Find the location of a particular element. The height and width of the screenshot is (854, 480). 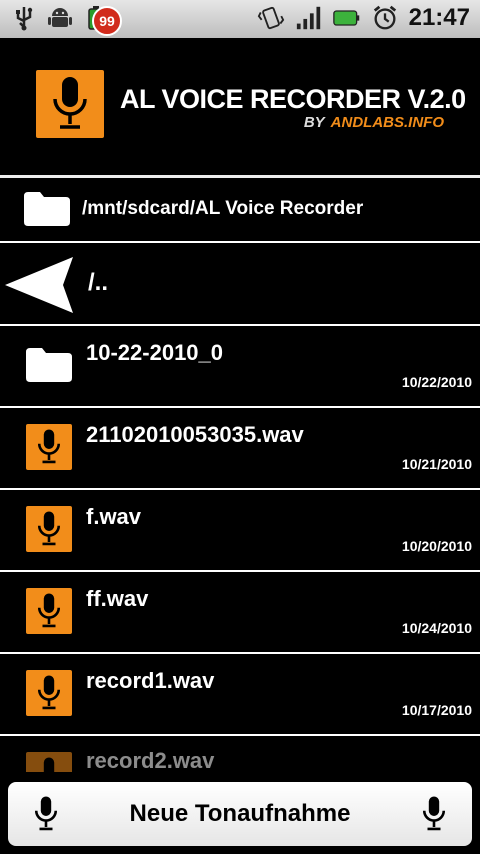

bottom-bar: Neue Tonaufnahme is located at coordinates (240, 813).